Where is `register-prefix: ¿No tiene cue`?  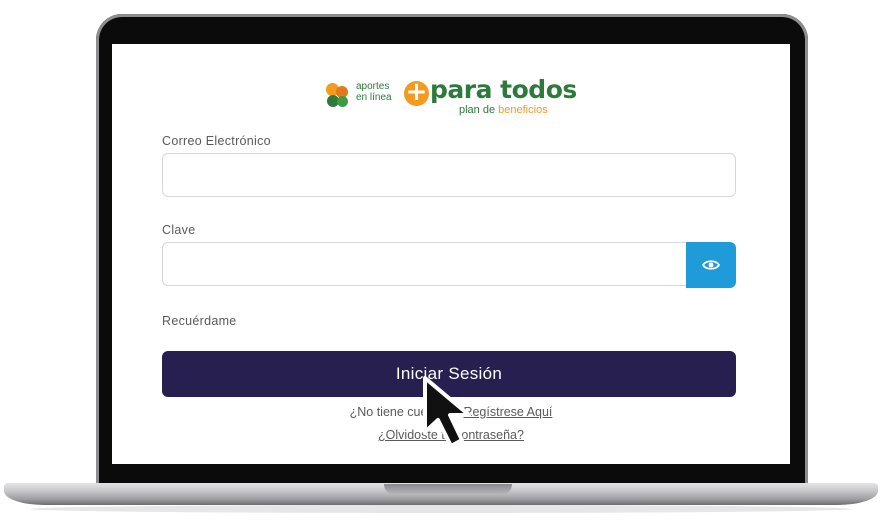
register-prefix: ¿No tiene cue is located at coordinates (388, 412).